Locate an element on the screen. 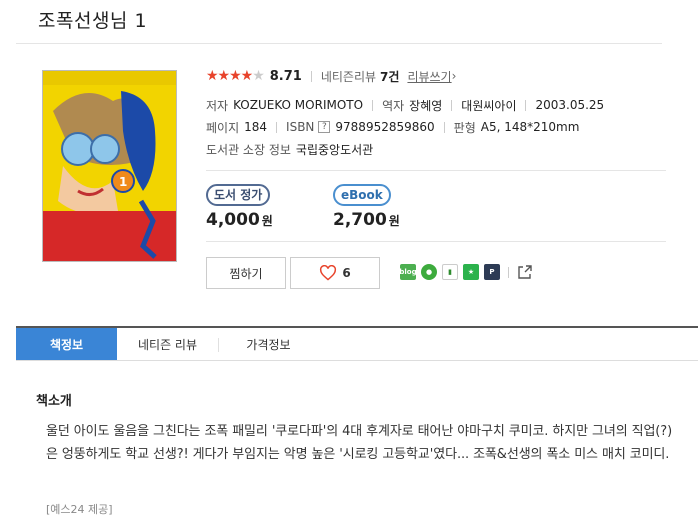  heart-icon is located at coordinates (328, 273).